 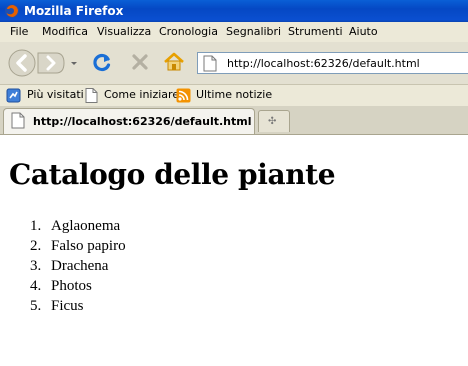 I want to click on list-item: Ficus, so click(x=67, y=306).